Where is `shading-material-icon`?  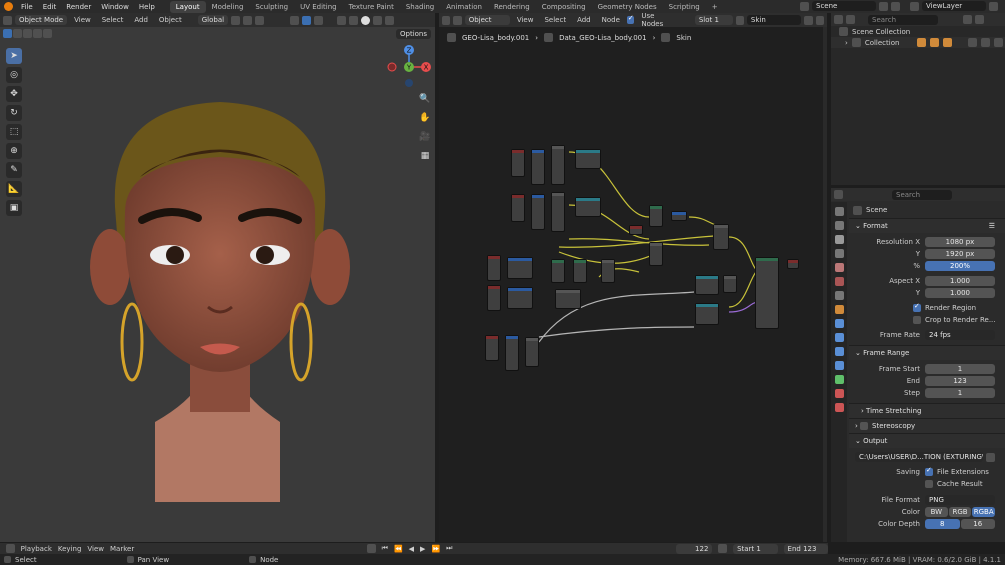 shading-material-icon is located at coordinates (378, 20).